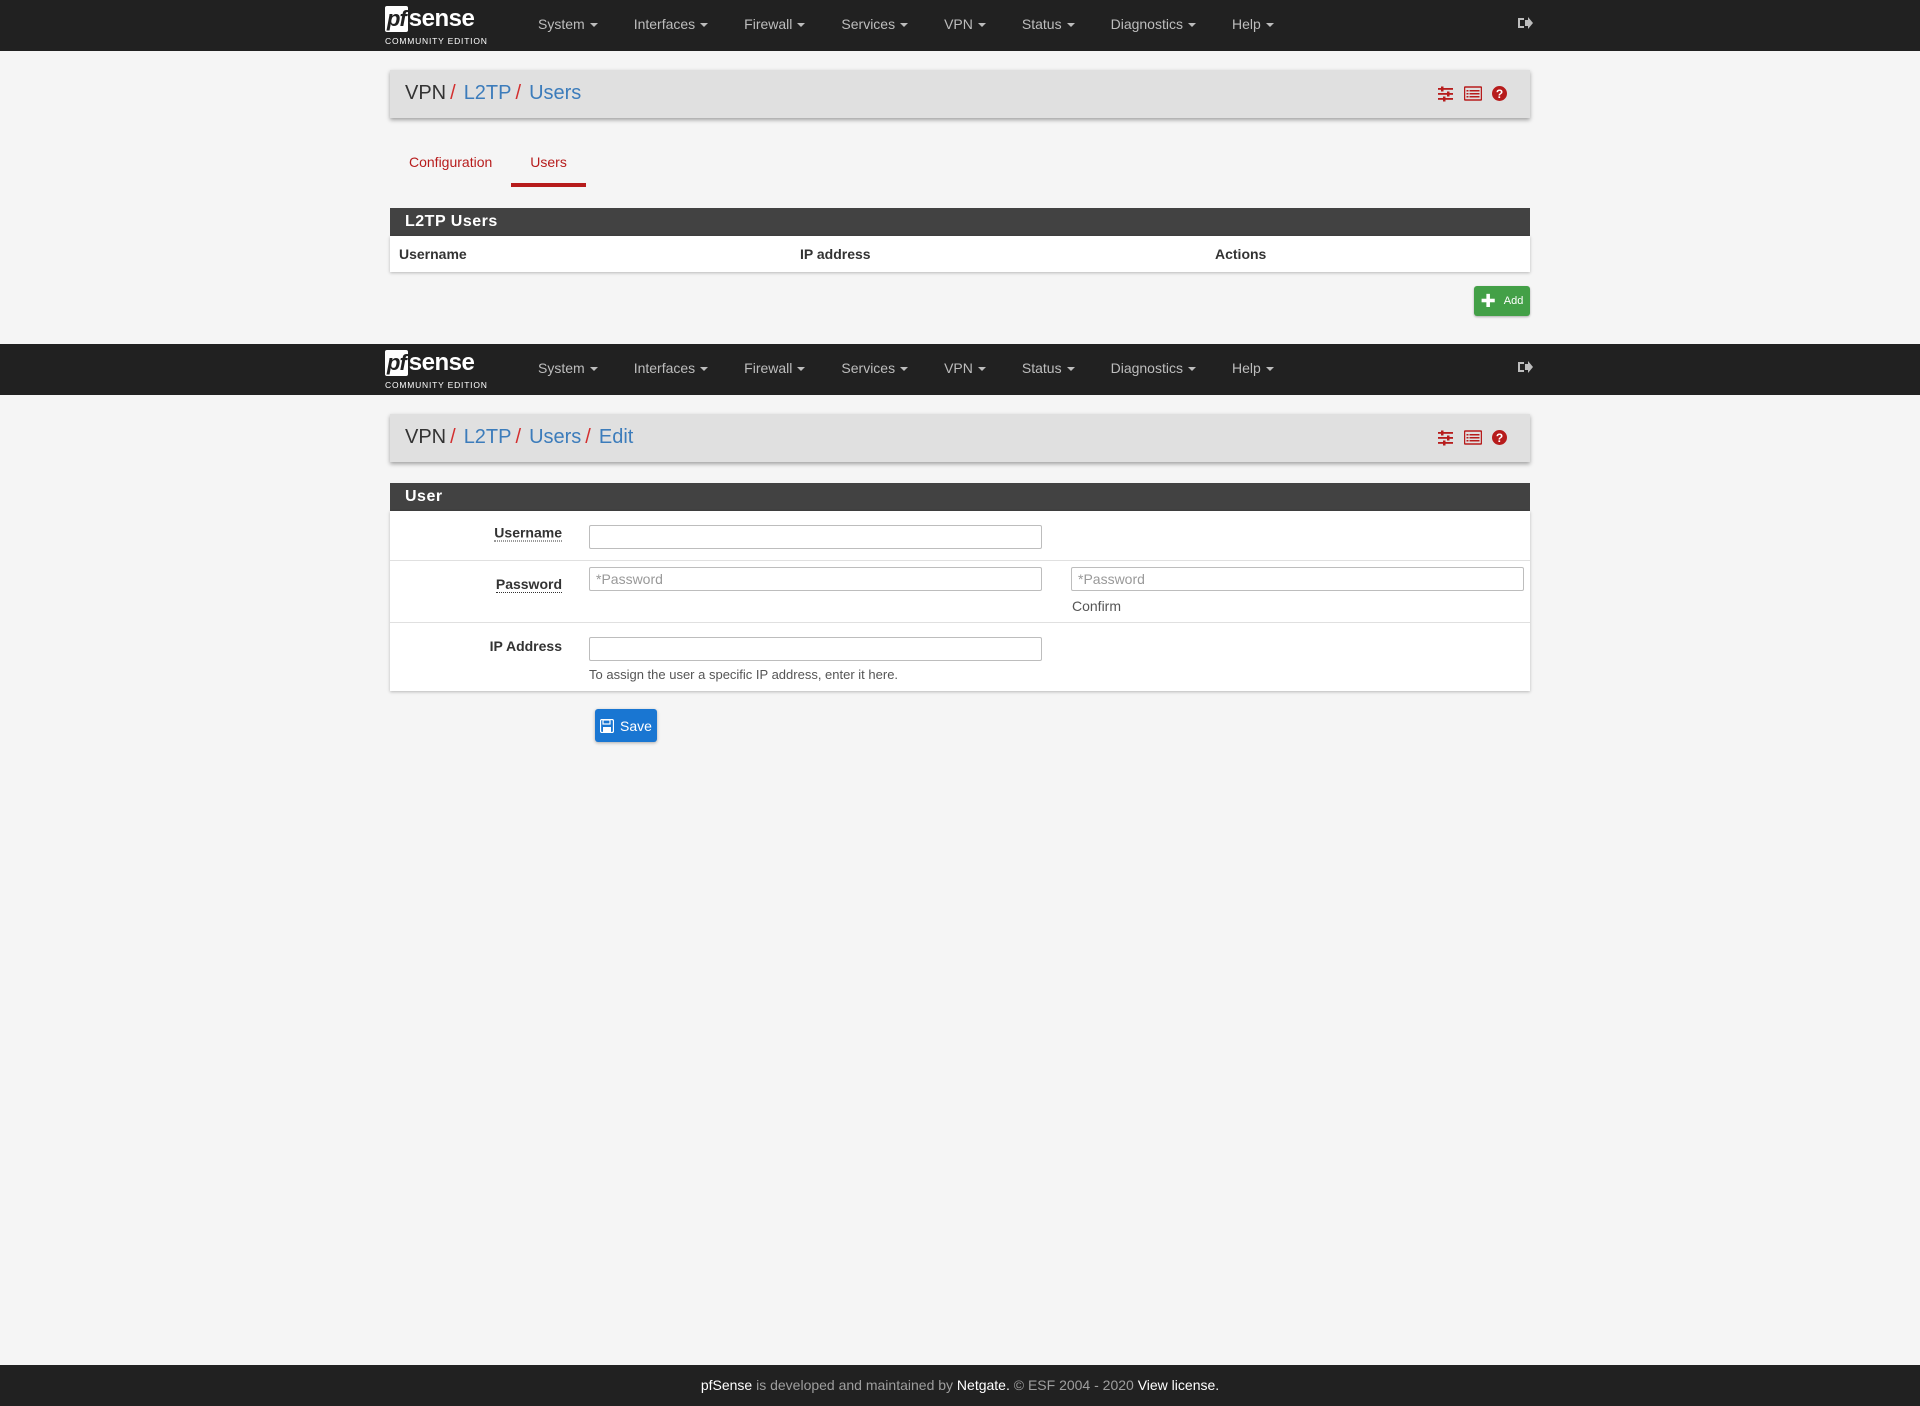  Describe the element at coordinates (528, 533) in the screenshot. I see `username-label: Username` at that location.